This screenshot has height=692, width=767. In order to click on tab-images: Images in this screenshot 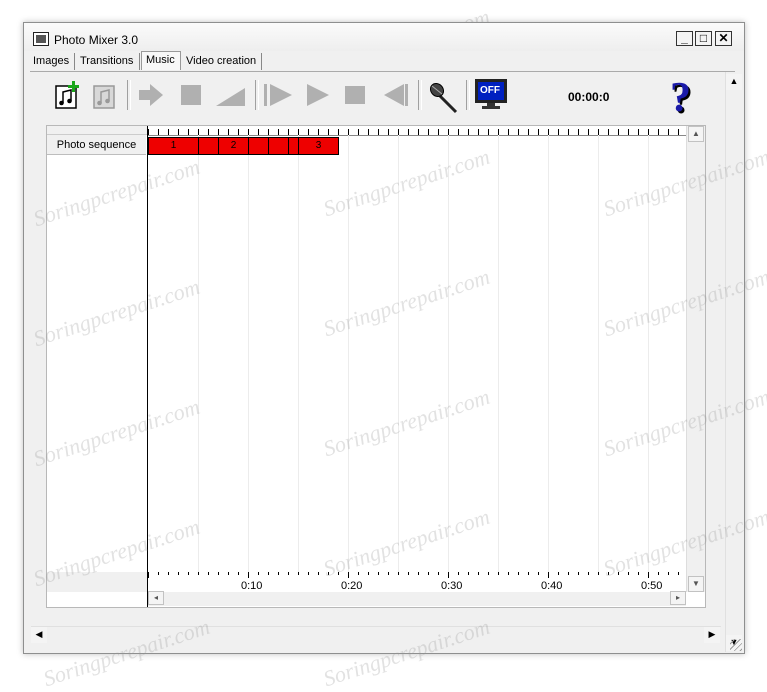, I will do `click(52, 61)`.